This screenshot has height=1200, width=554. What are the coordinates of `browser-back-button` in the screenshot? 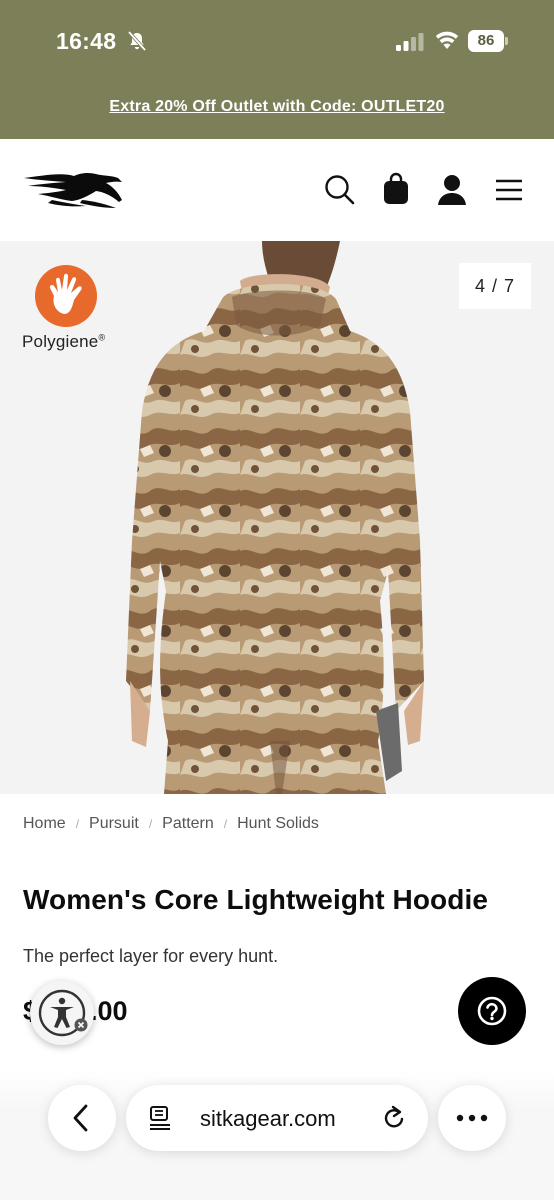 It's located at (82, 1118).